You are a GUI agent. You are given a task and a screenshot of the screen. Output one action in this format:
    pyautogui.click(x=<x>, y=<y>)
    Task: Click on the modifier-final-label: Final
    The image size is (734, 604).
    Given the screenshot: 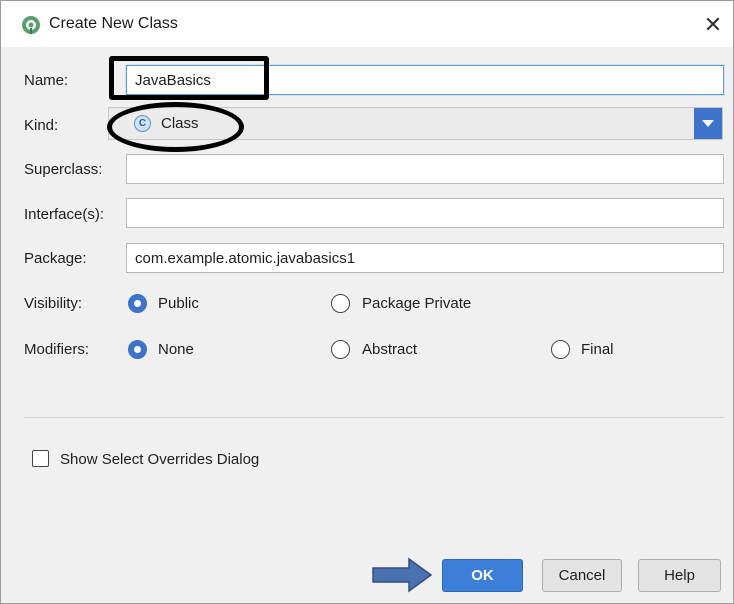 What is the action you would take?
    pyautogui.click(x=597, y=349)
    